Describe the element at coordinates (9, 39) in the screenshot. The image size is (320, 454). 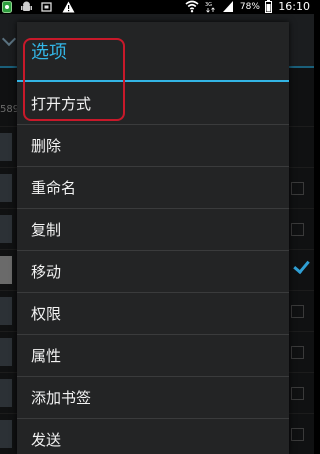
I see `chevron-down-icon` at that location.